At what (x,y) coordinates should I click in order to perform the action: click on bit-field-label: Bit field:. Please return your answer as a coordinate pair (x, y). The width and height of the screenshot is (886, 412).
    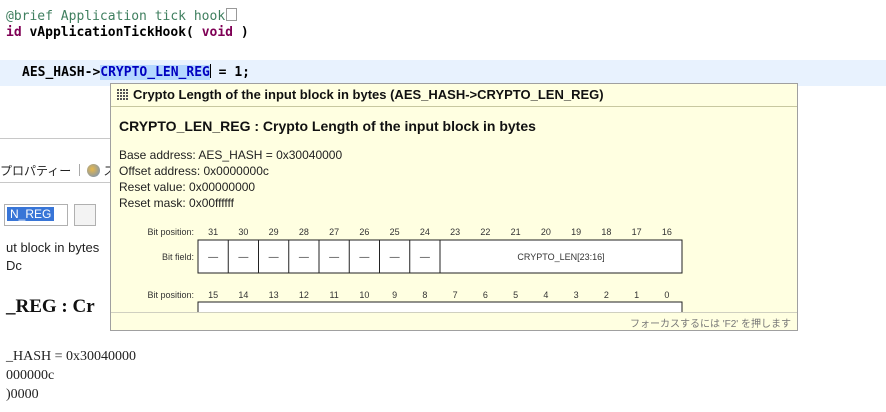
    Looking at the image, I should click on (178, 257).